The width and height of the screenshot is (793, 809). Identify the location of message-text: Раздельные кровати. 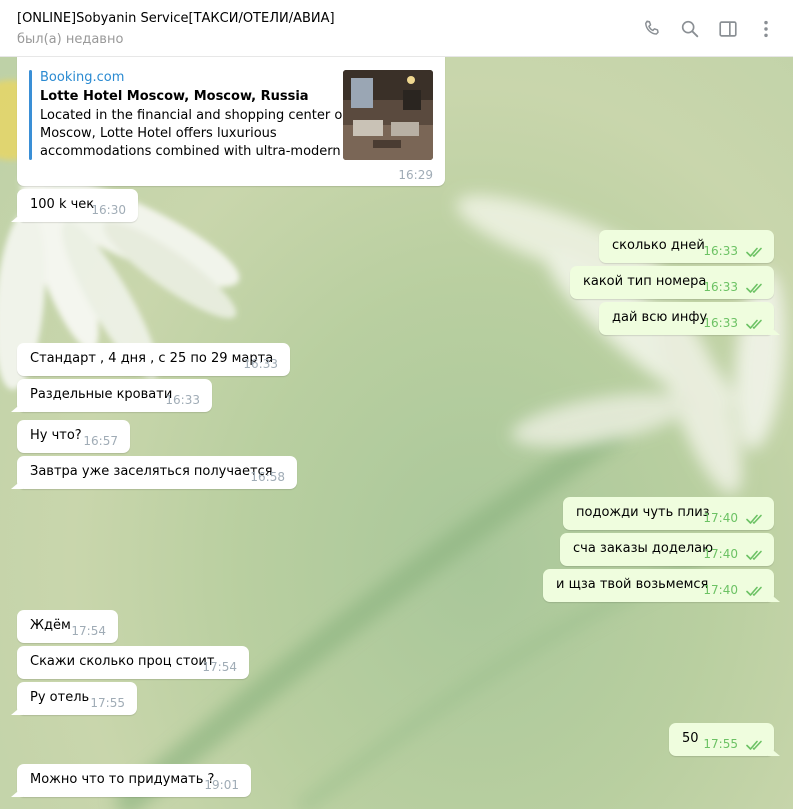
(101, 394).